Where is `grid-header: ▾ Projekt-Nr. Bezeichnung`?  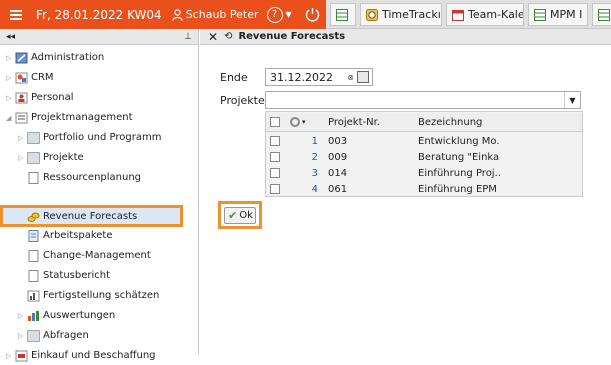
grid-header: ▾ Projekt-Nr. Bezeichnung is located at coordinates (424, 122).